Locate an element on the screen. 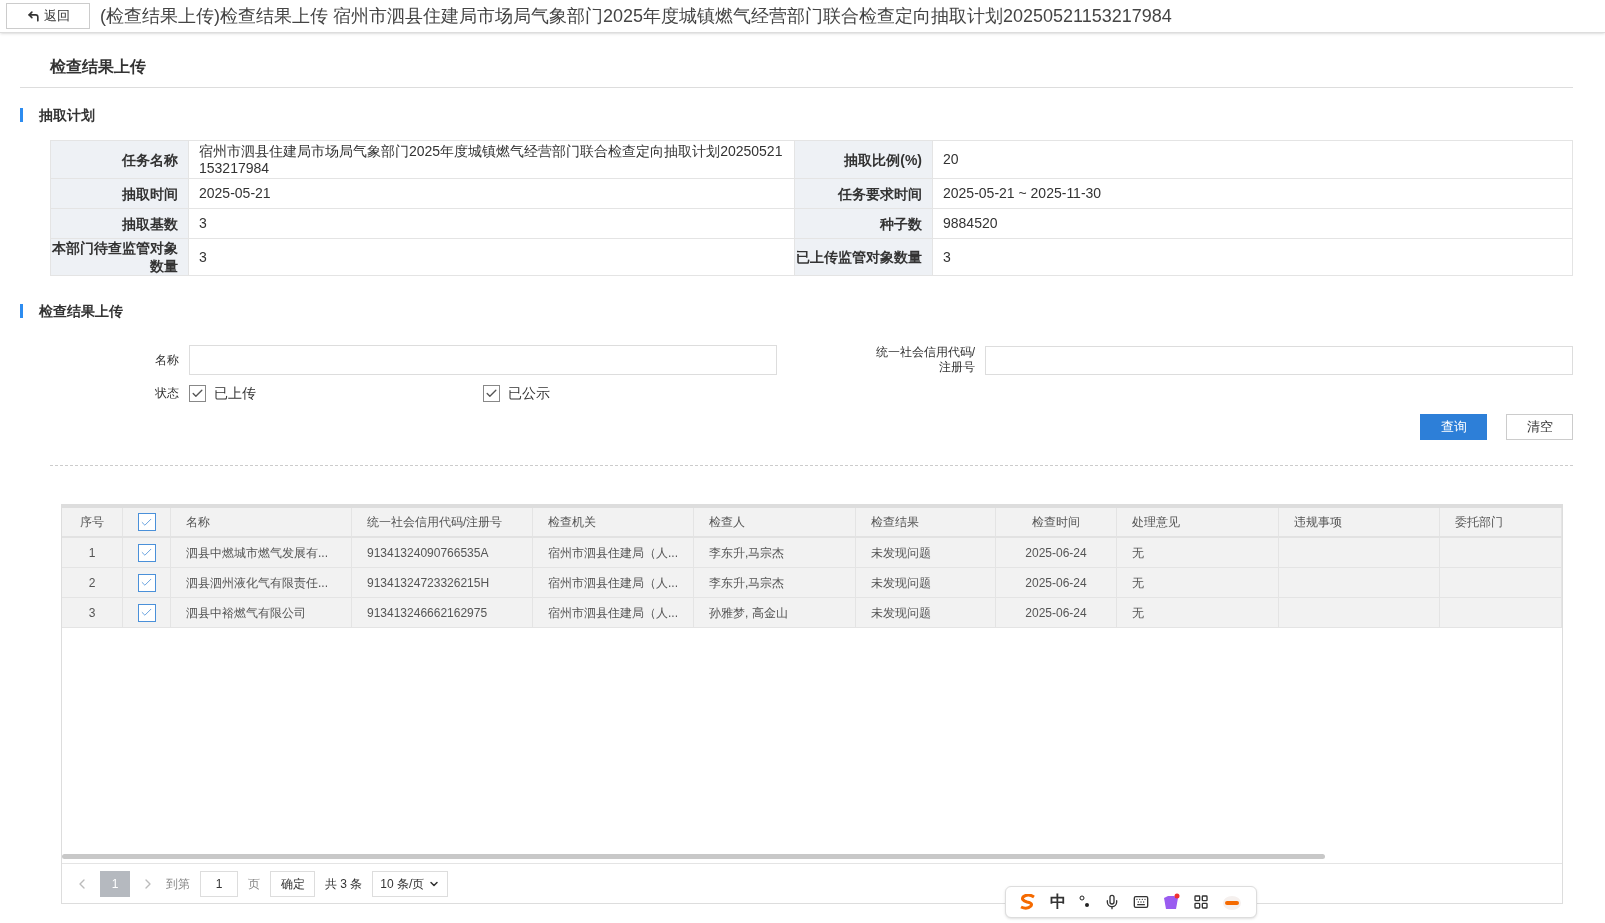  code-input is located at coordinates (1279, 360).